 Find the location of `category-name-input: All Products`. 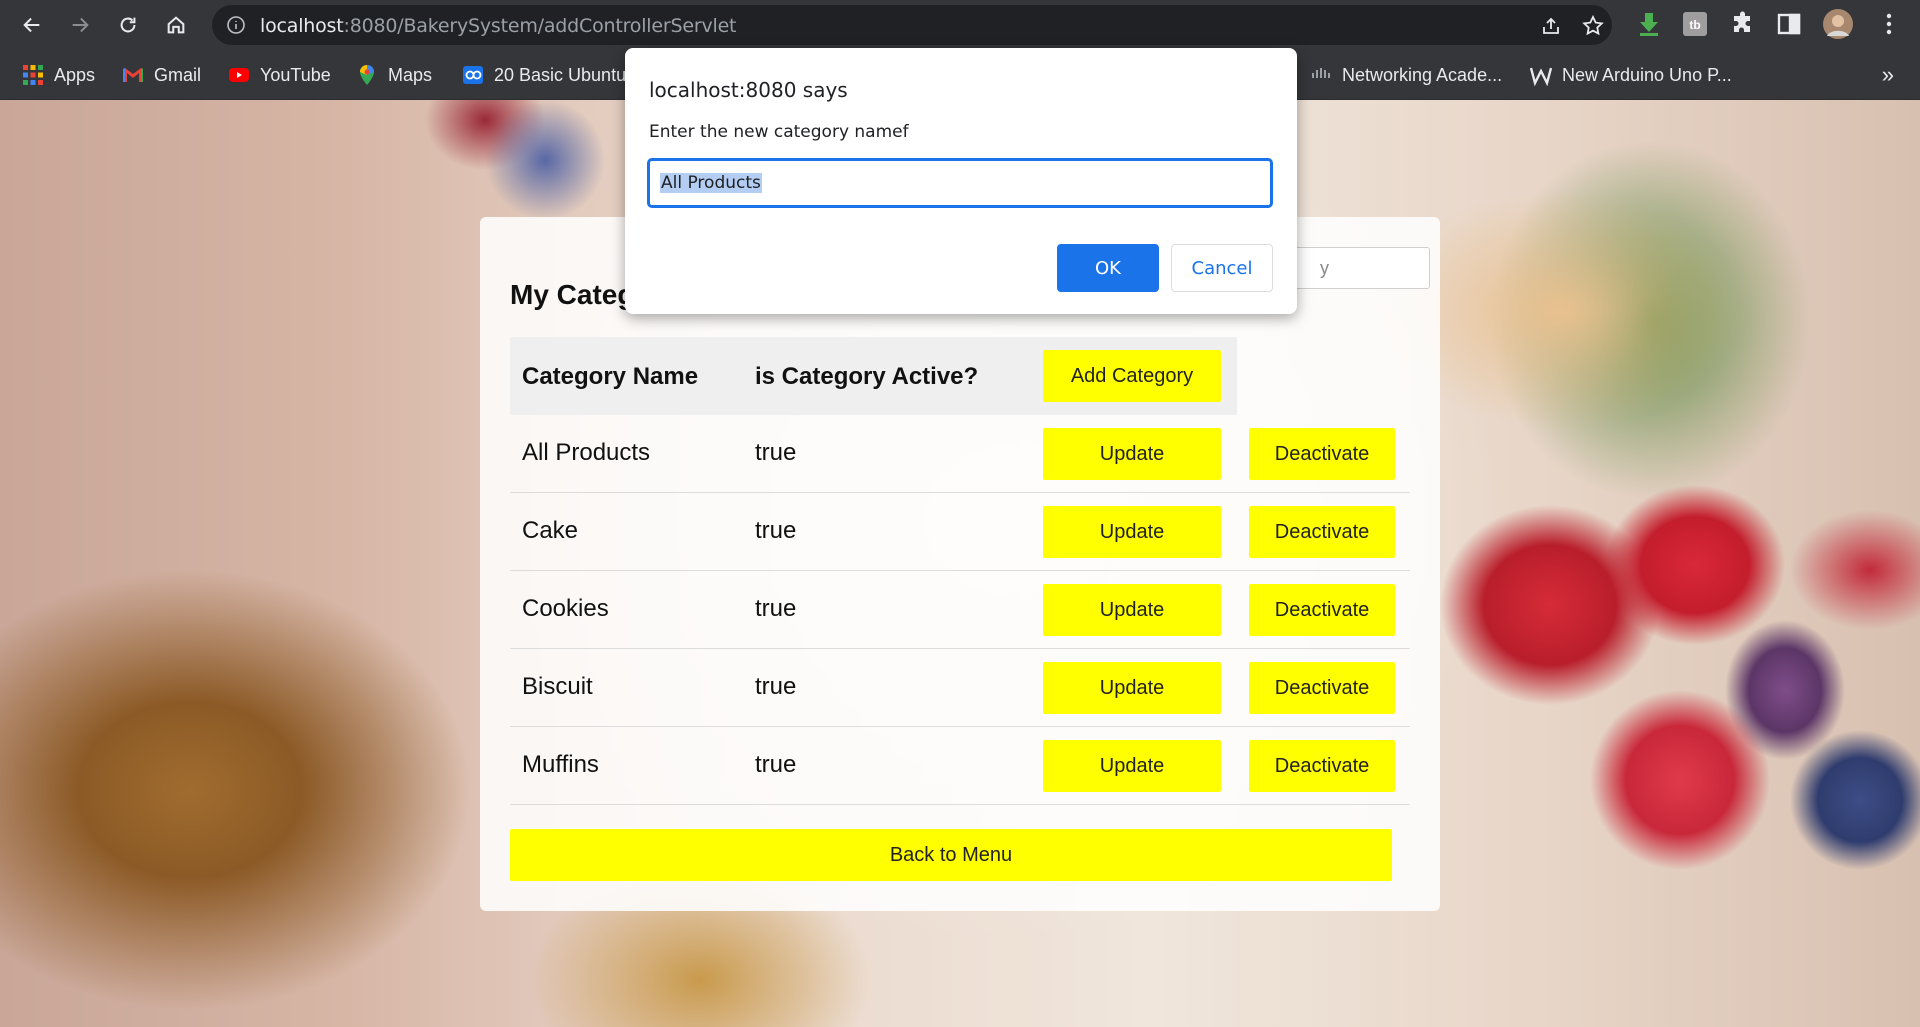

category-name-input: All Products is located at coordinates (960, 183).